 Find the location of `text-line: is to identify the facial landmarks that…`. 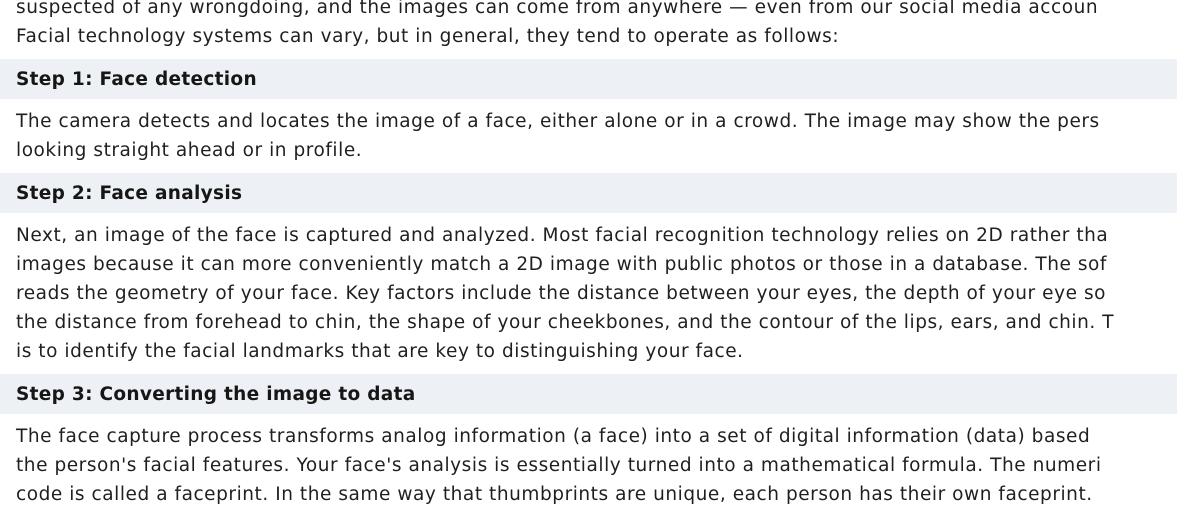

text-line: is to identify the facial landmarks that… is located at coordinates (380, 351).